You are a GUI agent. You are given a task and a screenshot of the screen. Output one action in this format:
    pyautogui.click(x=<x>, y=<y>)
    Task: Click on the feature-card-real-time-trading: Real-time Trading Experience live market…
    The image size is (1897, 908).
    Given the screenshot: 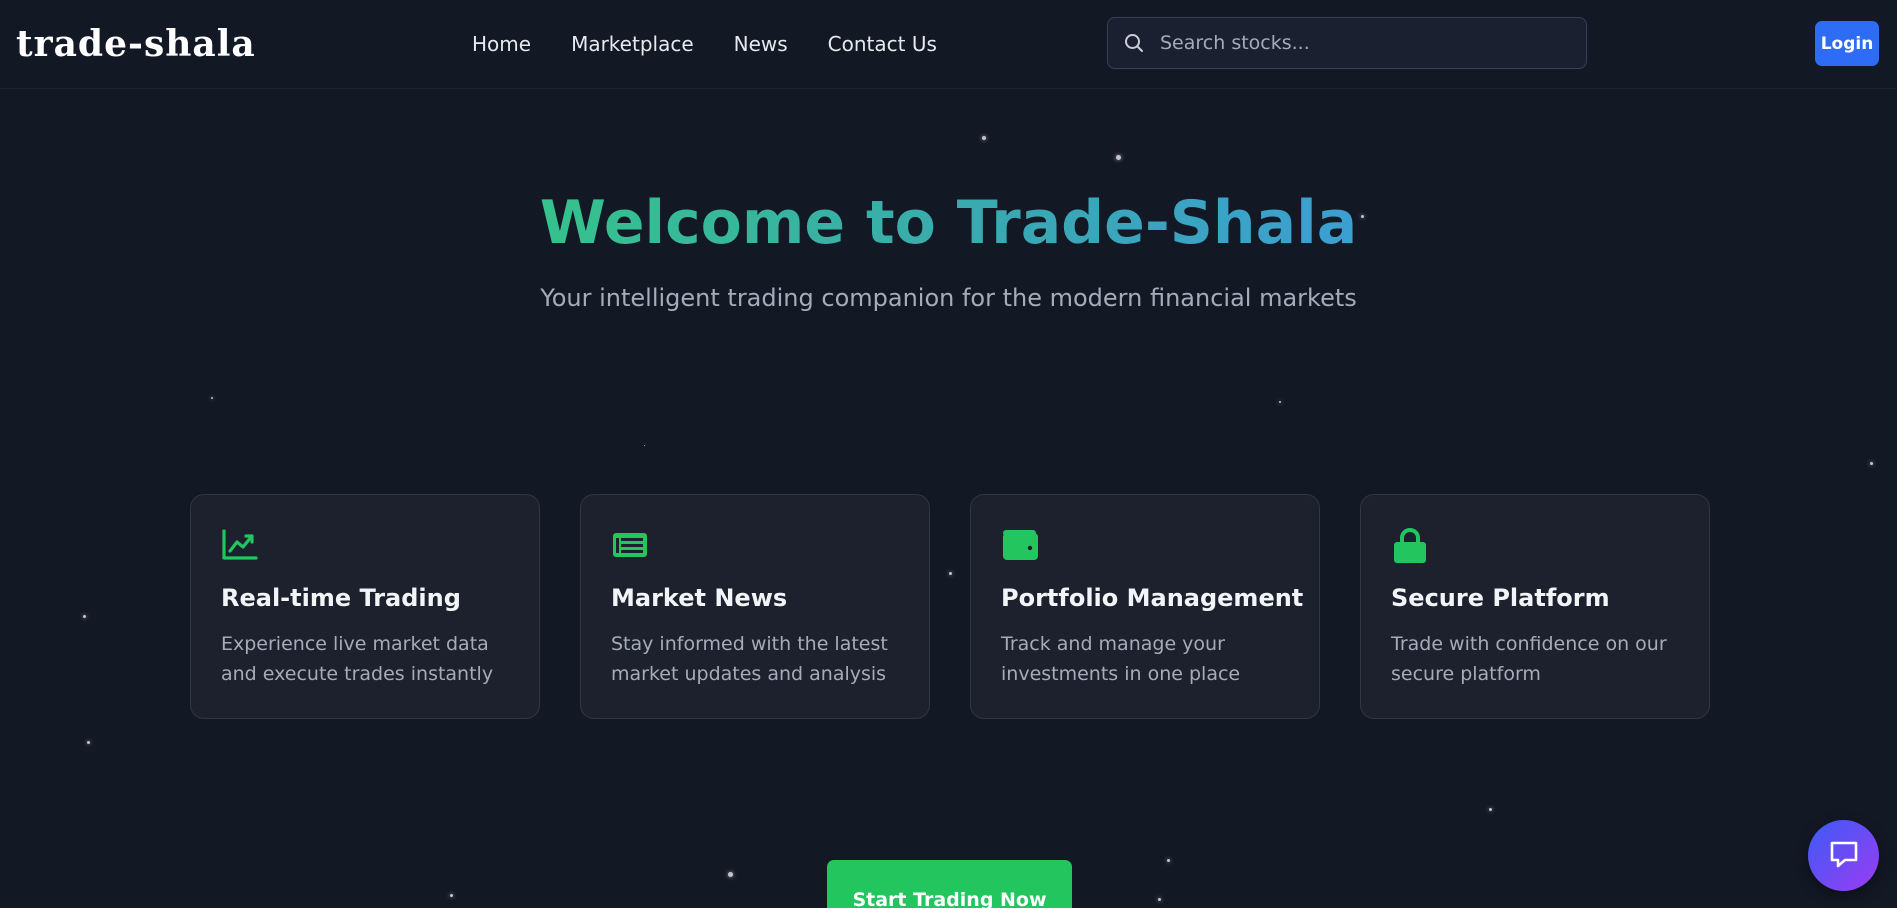 What is the action you would take?
    pyautogui.click(x=365, y=606)
    